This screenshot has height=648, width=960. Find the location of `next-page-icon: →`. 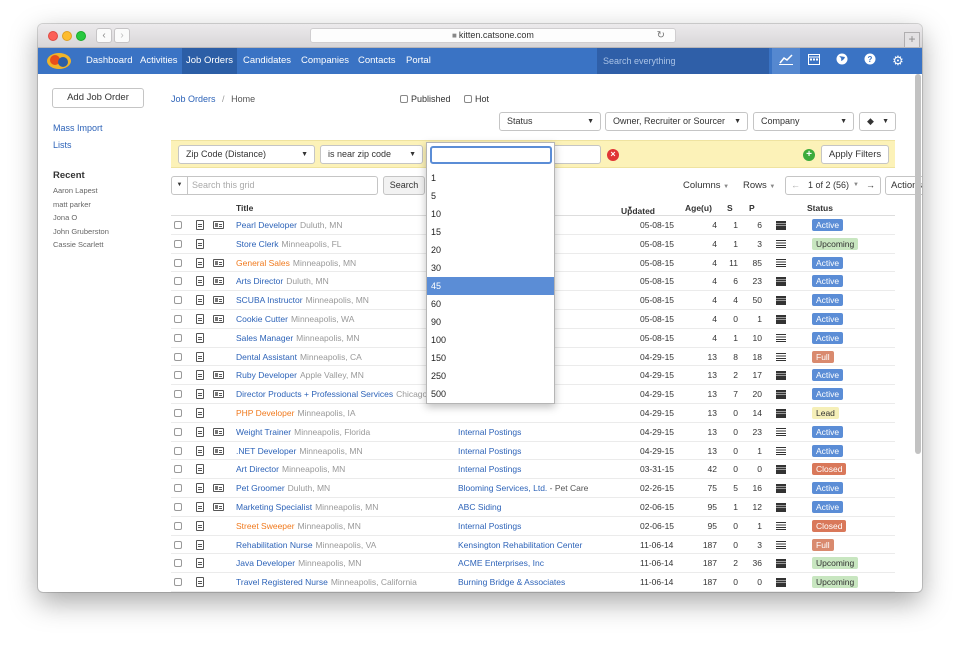

next-page-icon: → is located at coordinates (870, 185).